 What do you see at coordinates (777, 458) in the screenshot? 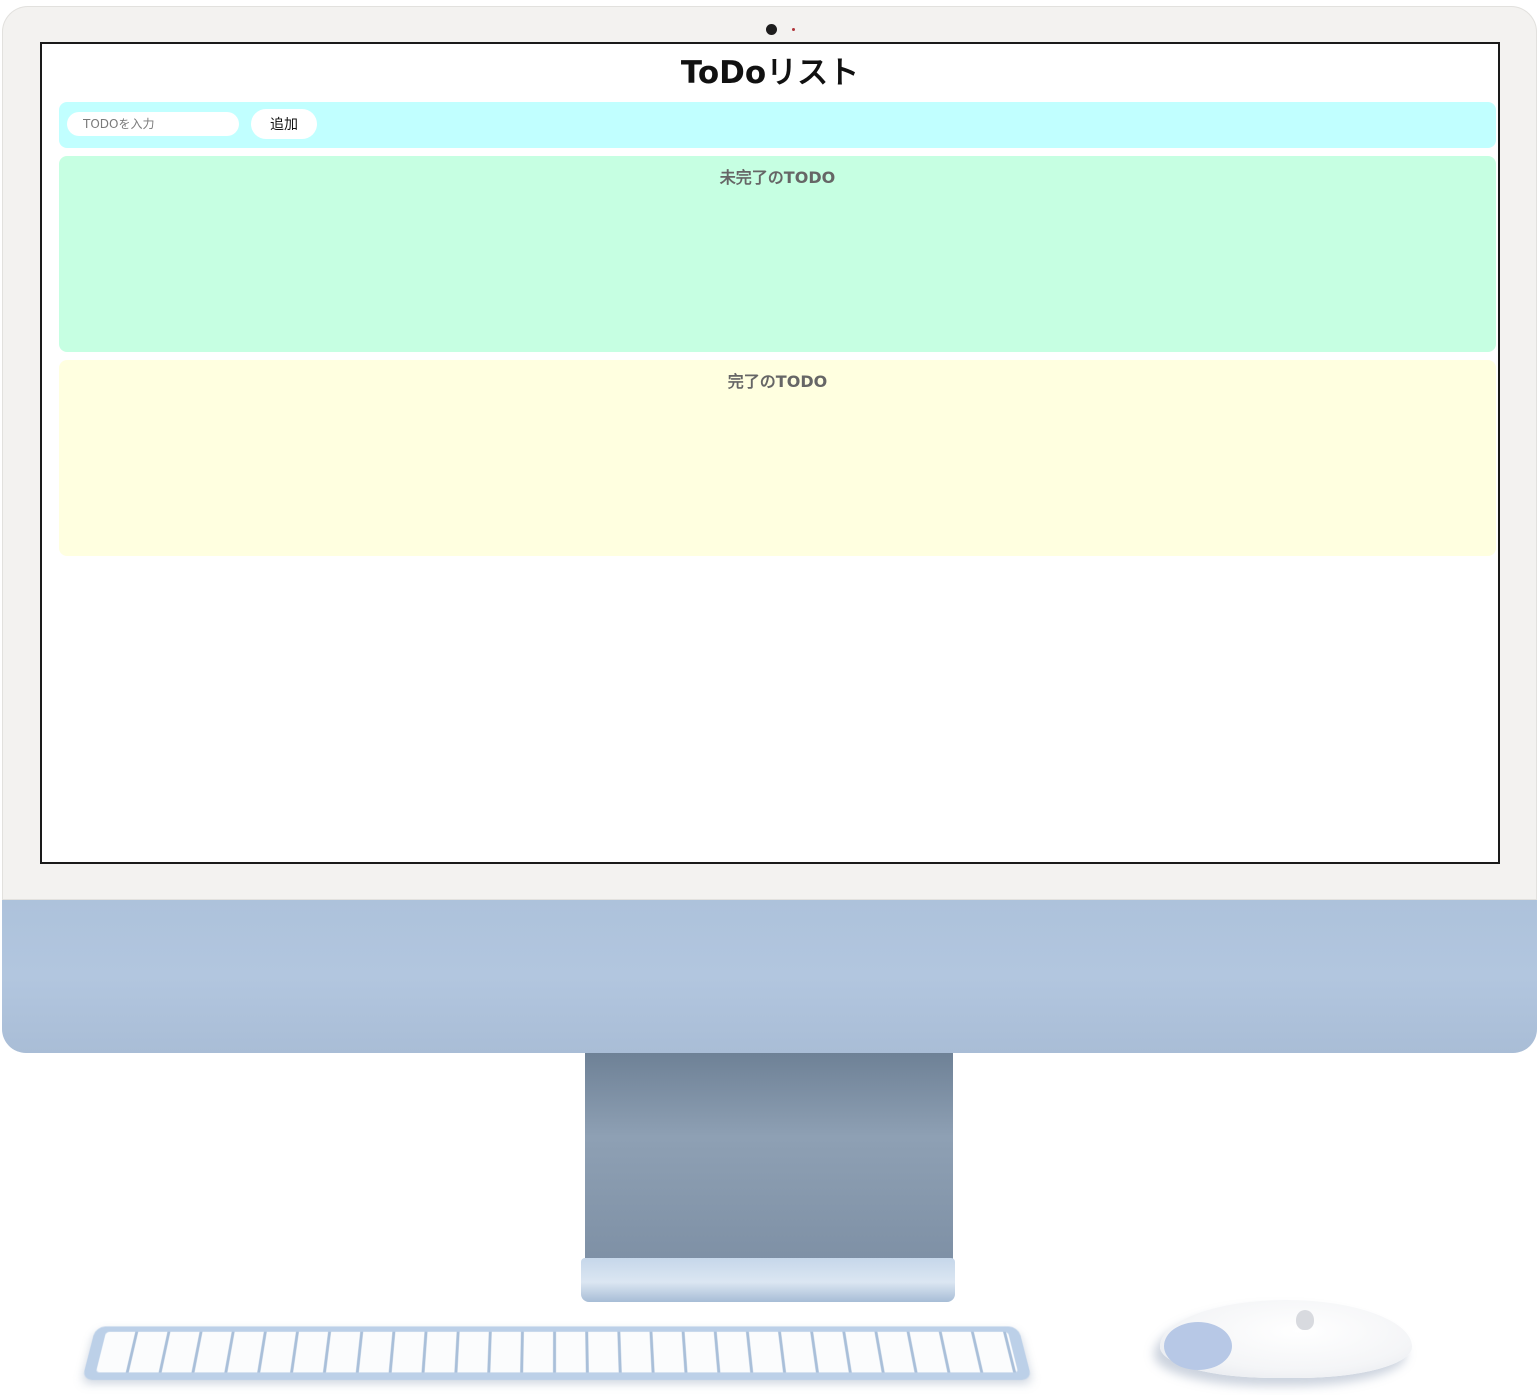
I see `complete-todo-area: 完了のTODO` at bounding box center [777, 458].